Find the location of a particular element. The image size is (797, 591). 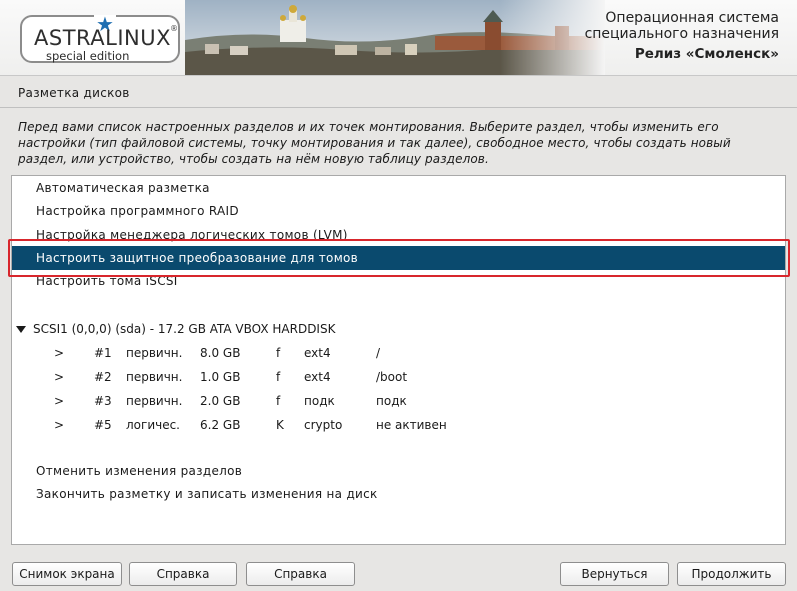

menu-item-undo-changes: Отменить изменения разделов is located at coordinates (139, 471).